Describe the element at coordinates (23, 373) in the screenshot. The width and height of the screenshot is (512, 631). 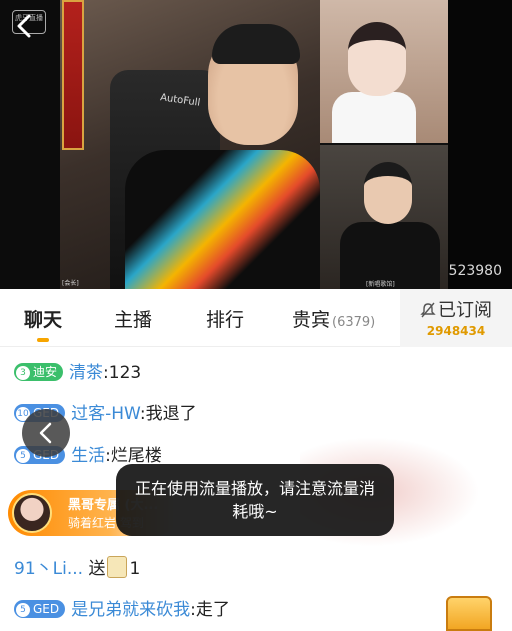
I see `badge-level: 3` at that location.